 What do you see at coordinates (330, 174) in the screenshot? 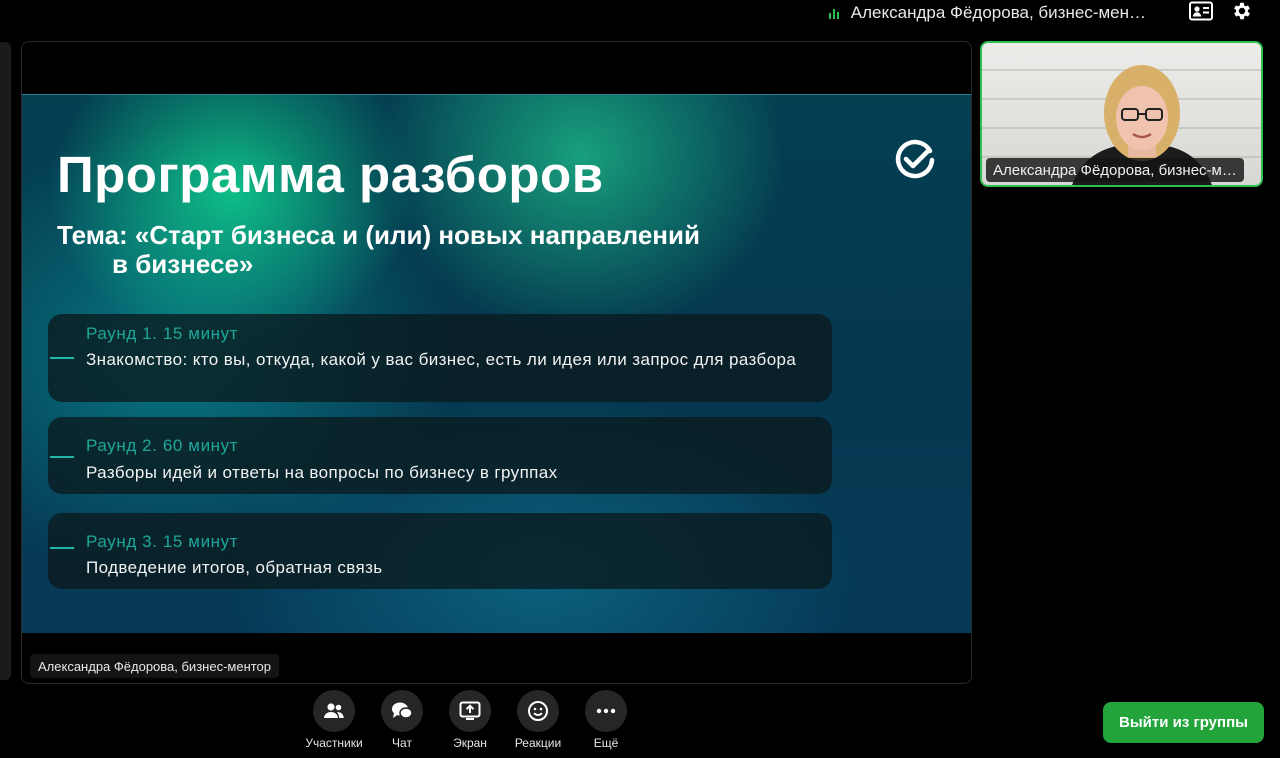
I see `slide-title: Программа разборов` at bounding box center [330, 174].